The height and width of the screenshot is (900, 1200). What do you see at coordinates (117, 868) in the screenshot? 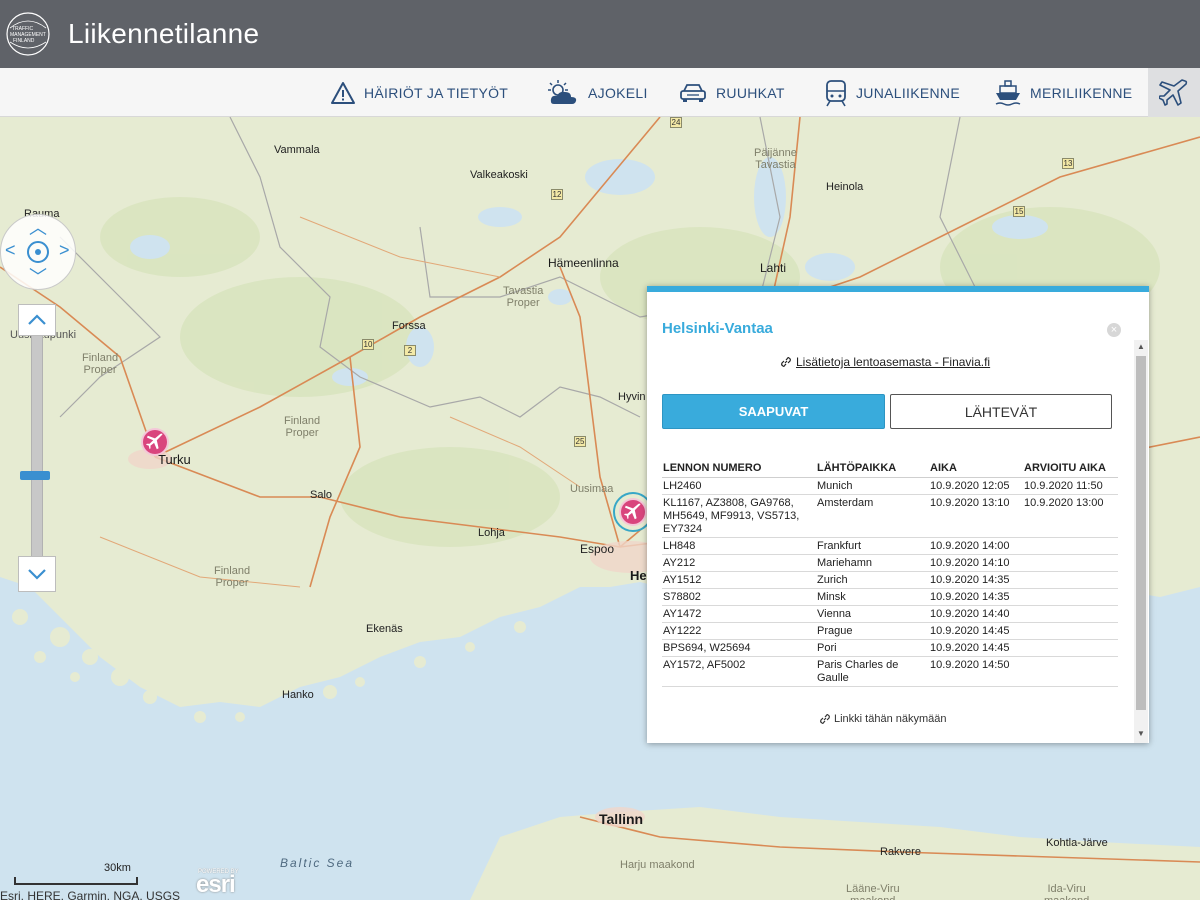
I see `scale-label: 30km` at bounding box center [117, 868].